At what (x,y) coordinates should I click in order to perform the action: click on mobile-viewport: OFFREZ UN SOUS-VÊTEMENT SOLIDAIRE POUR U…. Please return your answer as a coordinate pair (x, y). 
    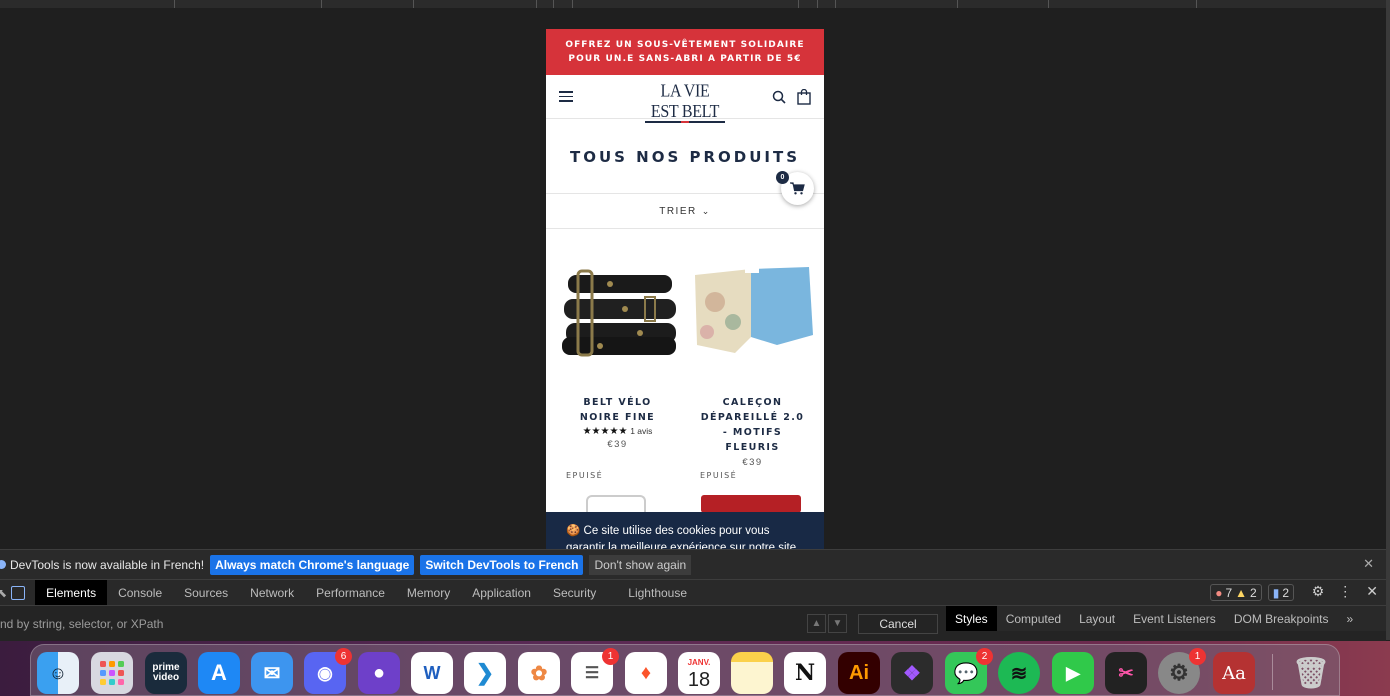
    Looking at the image, I should click on (685, 289).